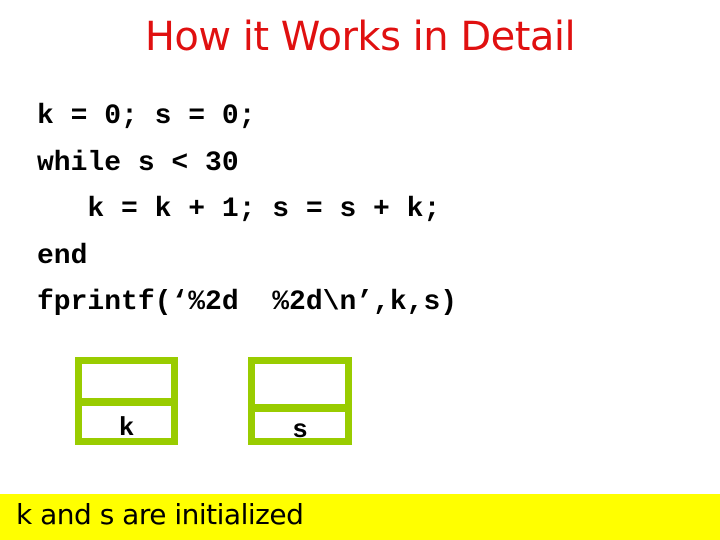 The image size is (720, 540). Describe the element at coordinates (360, 37) in the screenshot. I see `slide-title: How it Works in Detail` at that location.